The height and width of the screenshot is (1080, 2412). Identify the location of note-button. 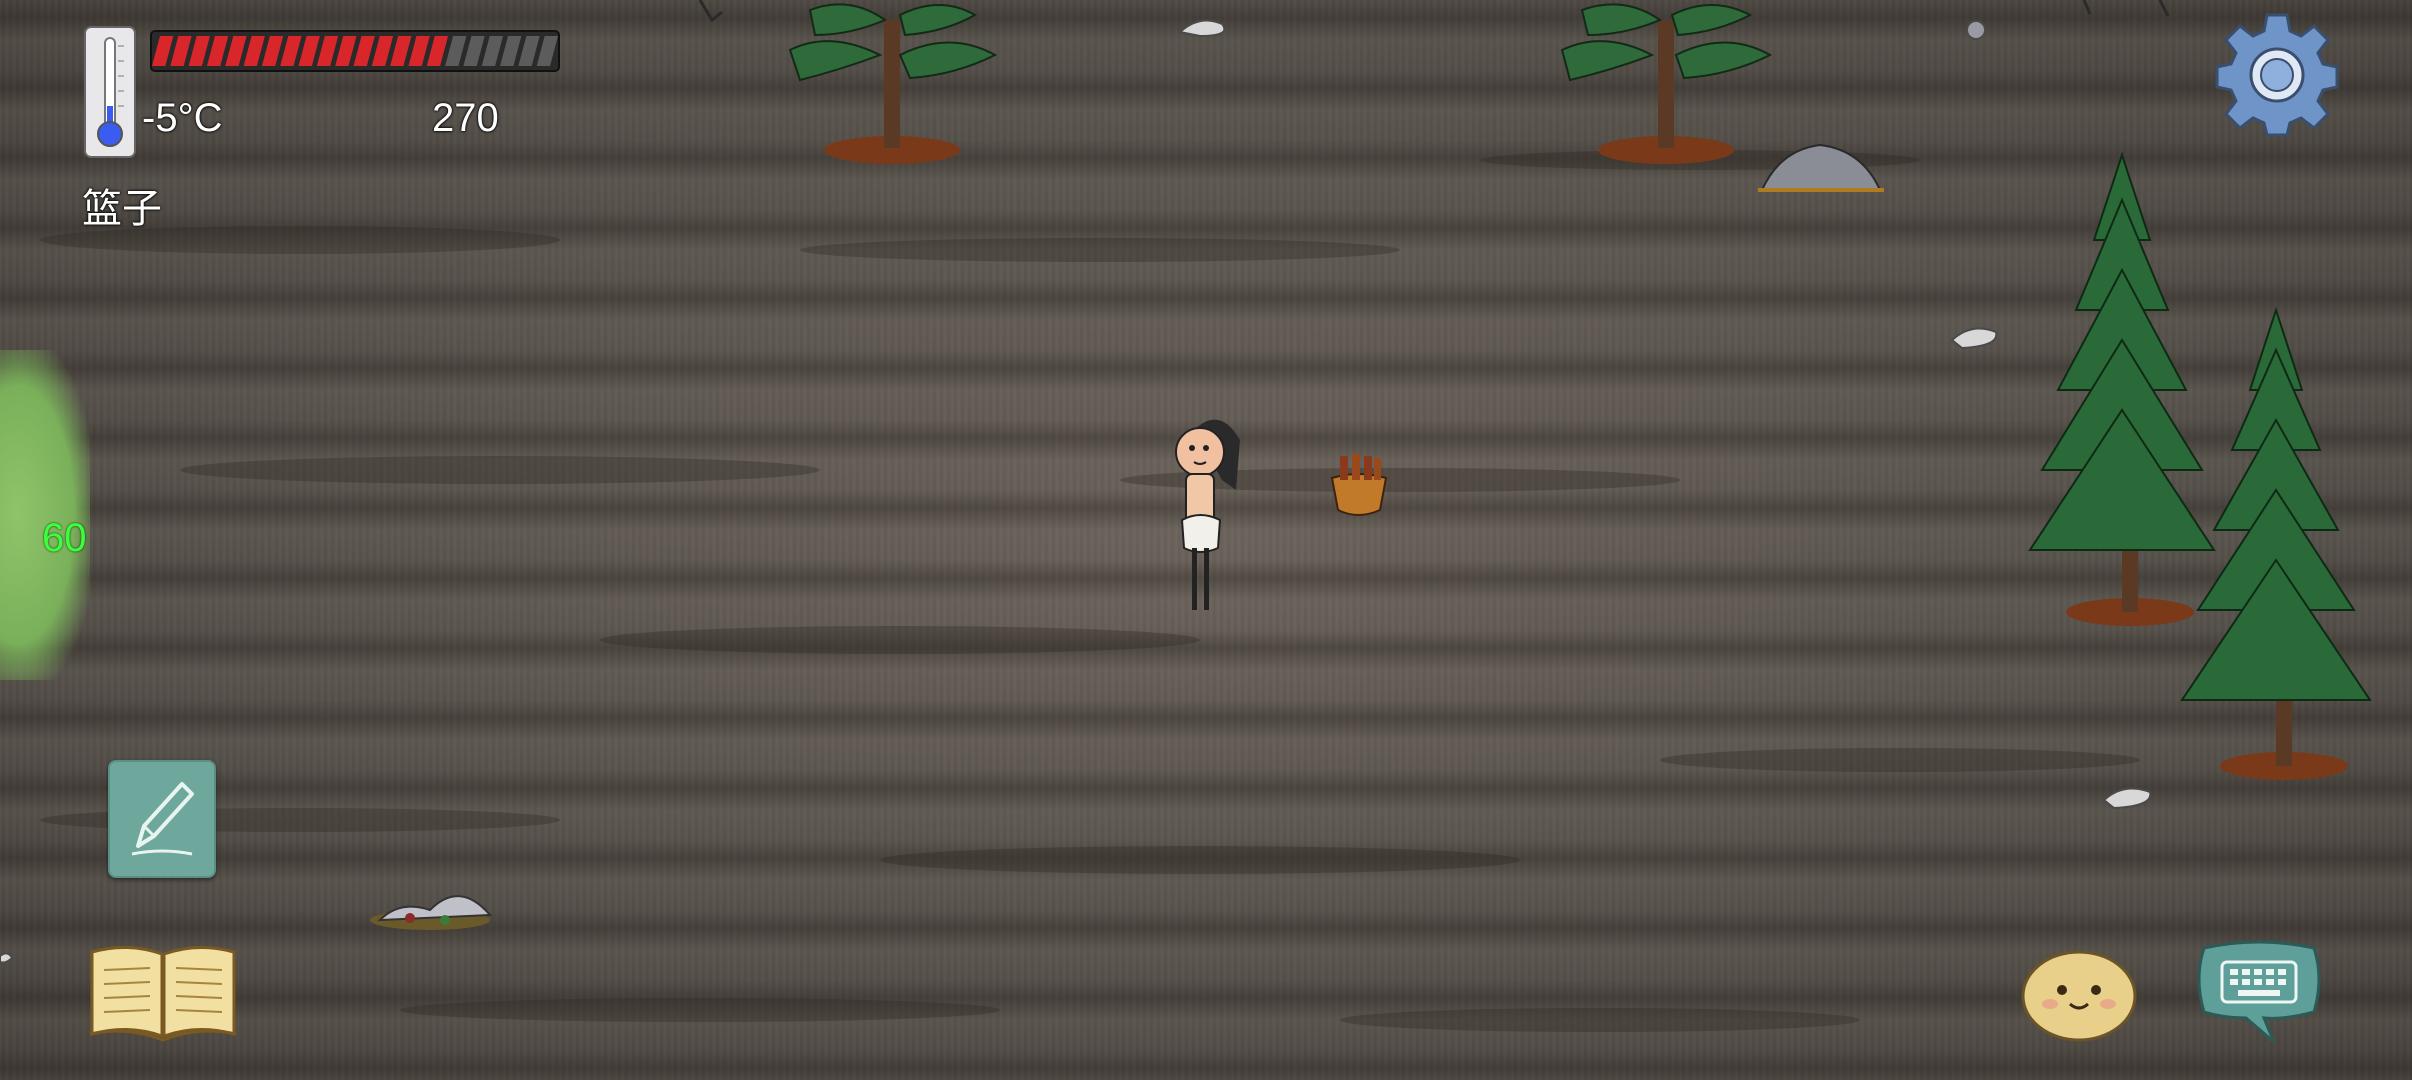
(162, 819).